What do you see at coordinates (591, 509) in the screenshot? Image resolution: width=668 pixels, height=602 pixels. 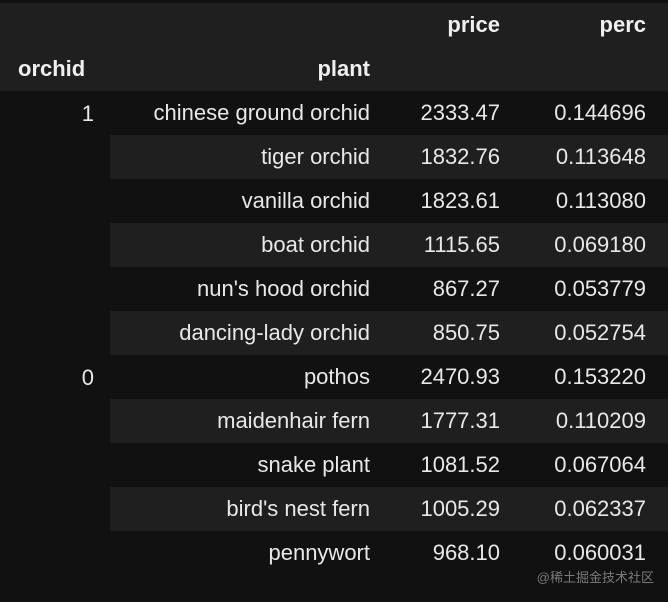 I see `perc-cell: 0.062337` at bounding box center [591, 509].